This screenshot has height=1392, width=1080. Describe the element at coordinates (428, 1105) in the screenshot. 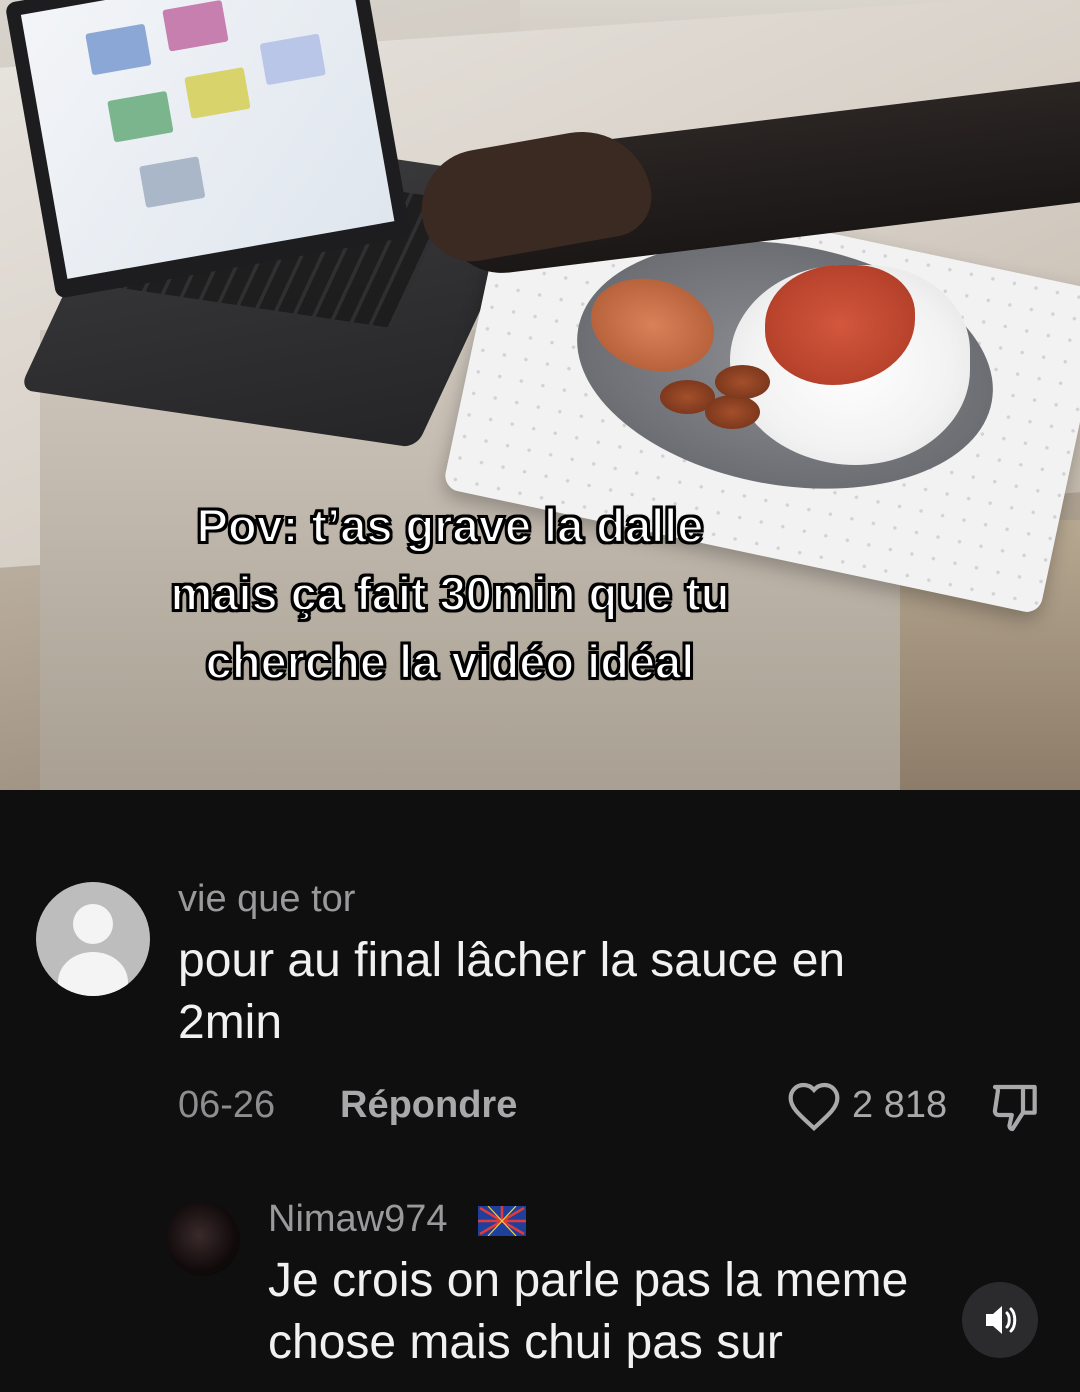

I see `reply-button: Répondre` at that location.